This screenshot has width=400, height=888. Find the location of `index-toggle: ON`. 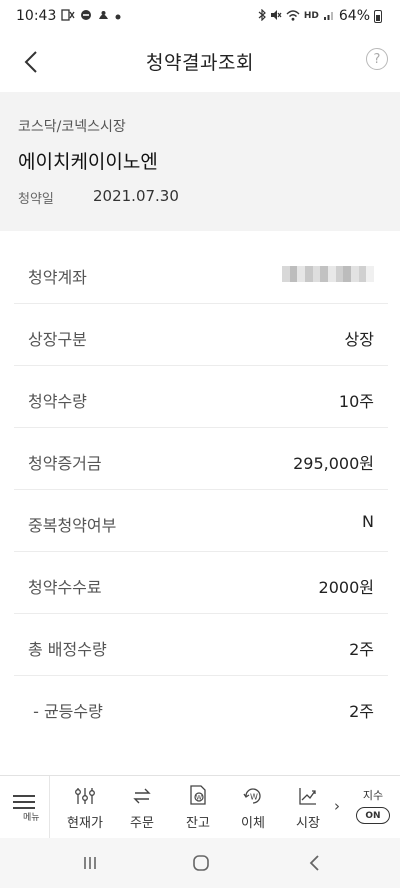

index-toggle: ON is located at coordinates (373, 815).